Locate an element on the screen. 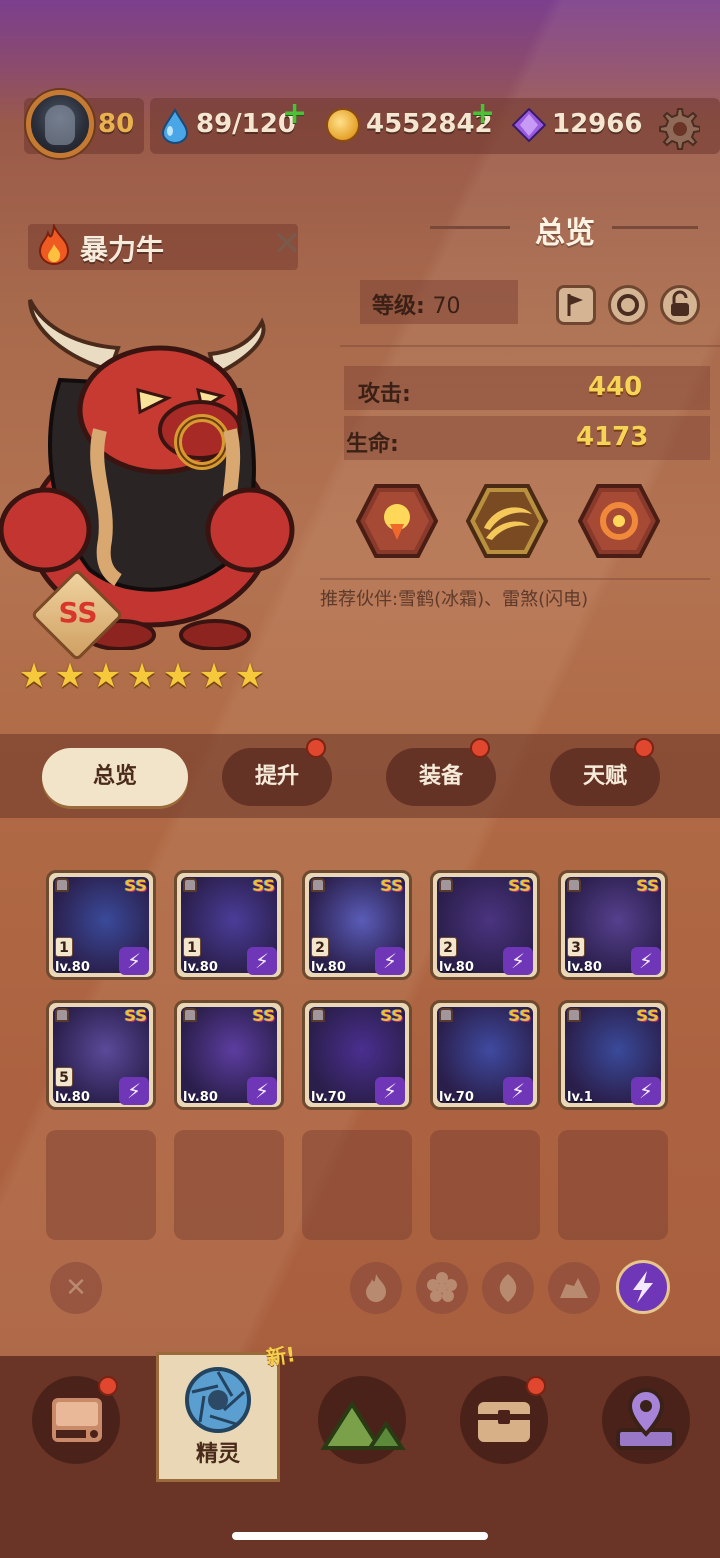 This screenshot has width=720, height=1558. skill-slash-icon is located at coordinates (507, 521).